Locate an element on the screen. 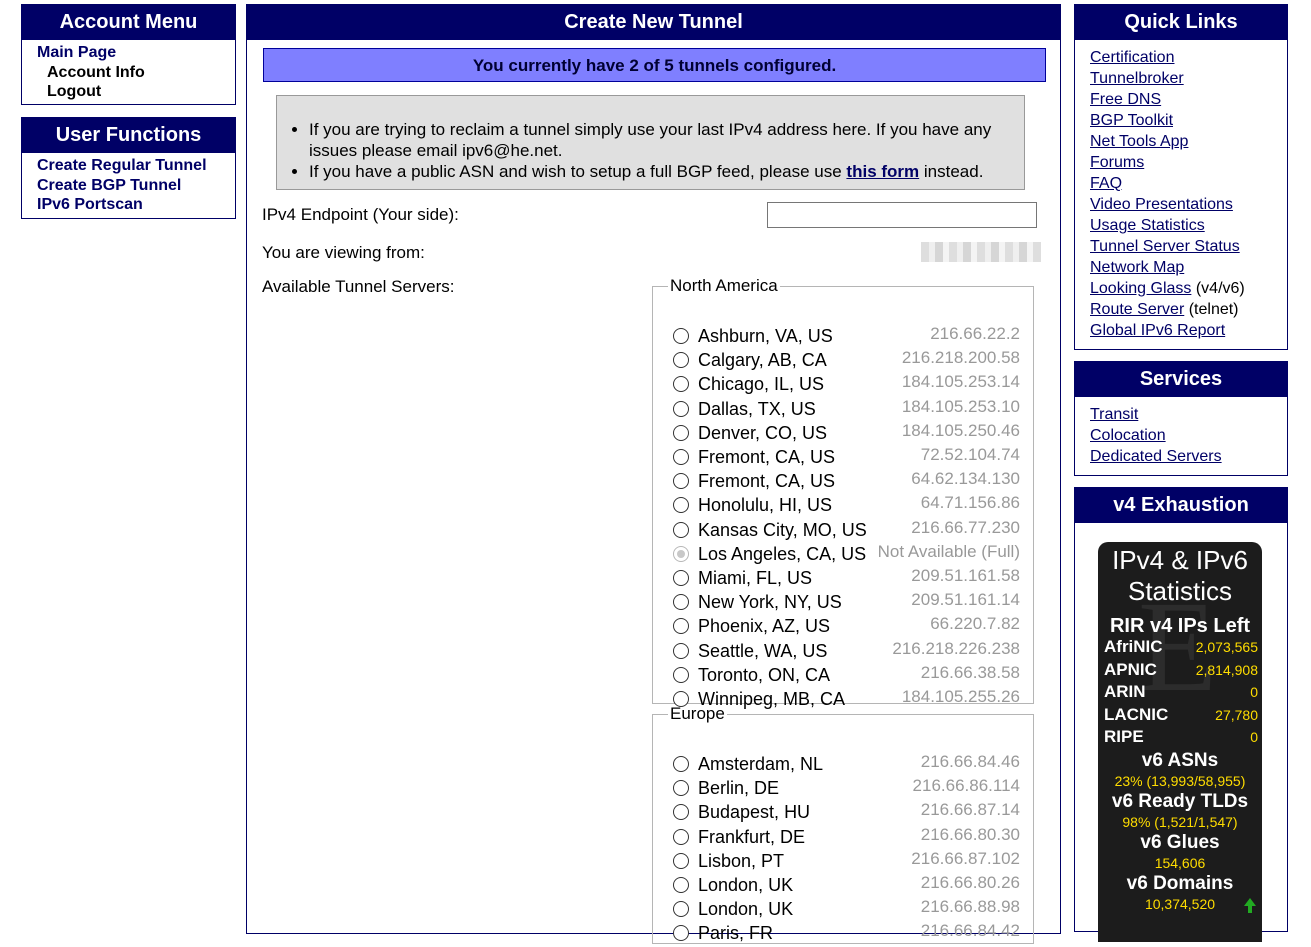  server-ip: 216.66.84.42 is located at coordinates (970, 931).